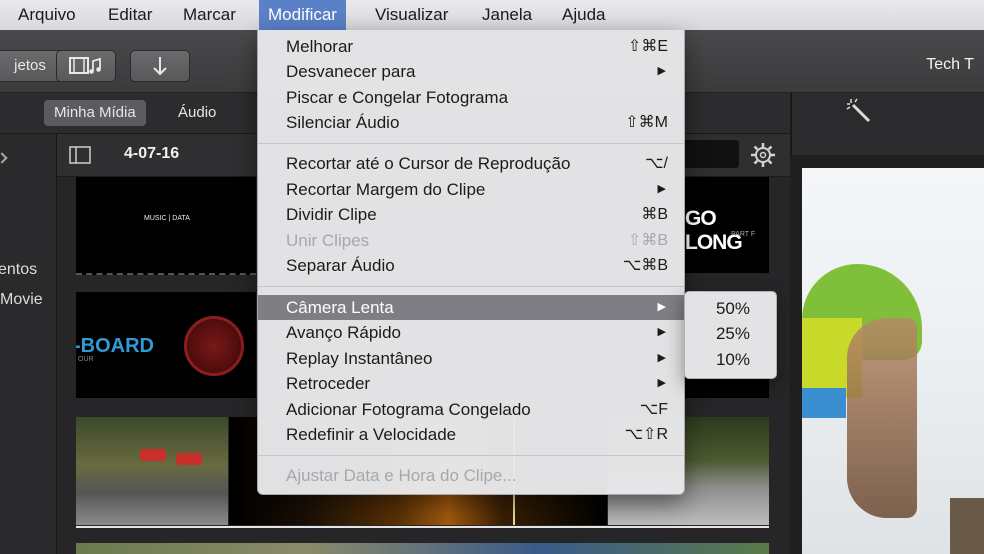 The image size is (984, 554). What do you see at coordinates (471, 434) in the screenshot?
I see `menu-item-redefinir-velocidade: Redefinir a Velocidade ⌥⇧R` at bounding box center [471, 434].